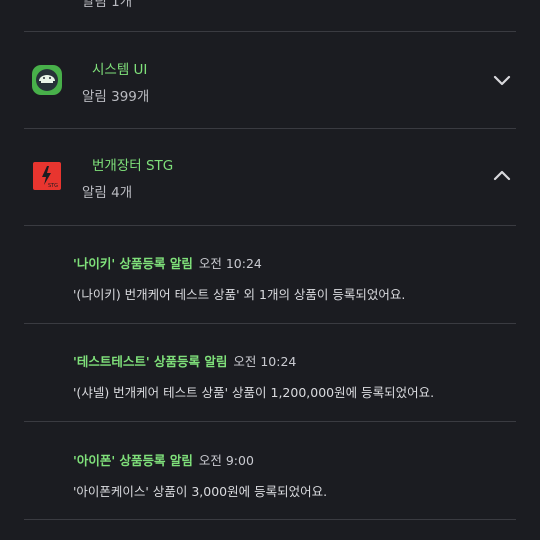  What do you see at coordinates (200, 491) in the screenshot?
I see `notification-body: '아이폰케이스' 상품이 3,000원에 등록되었어요.` at bounding box center [200, 491].